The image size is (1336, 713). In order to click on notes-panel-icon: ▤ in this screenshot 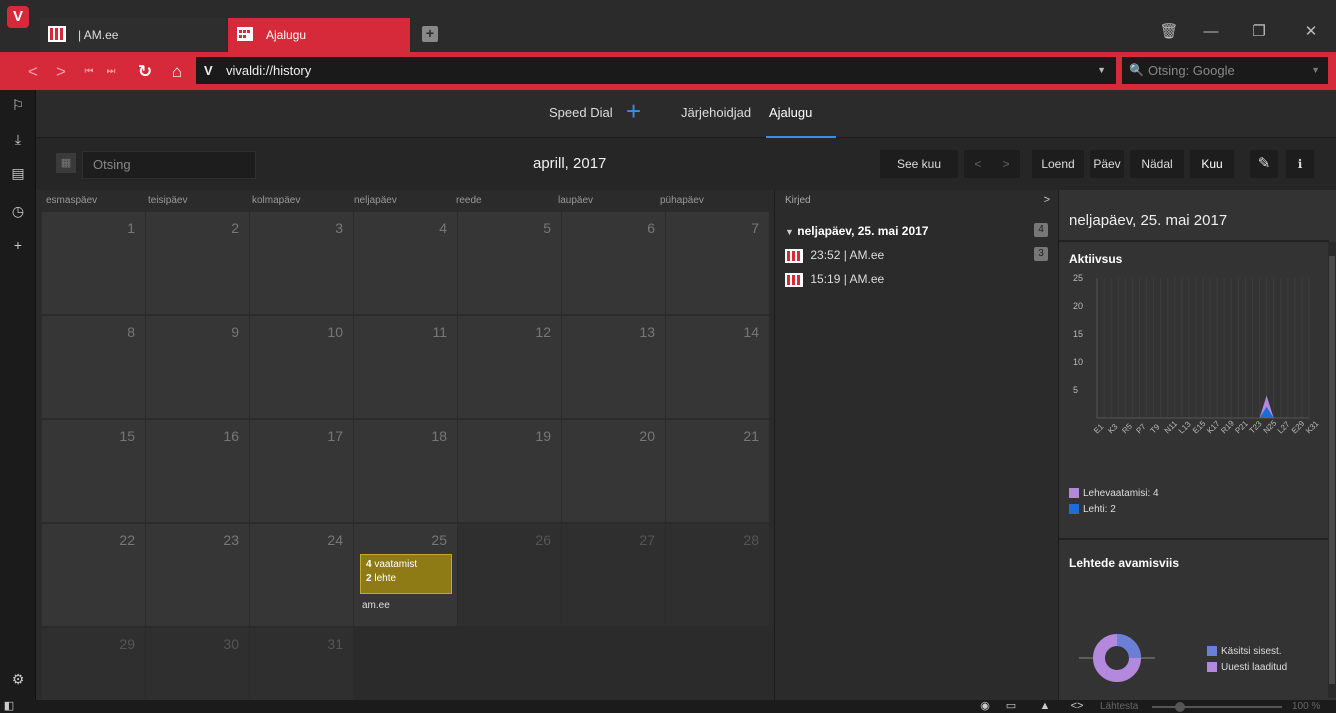, I will do `click(18, 173)`.